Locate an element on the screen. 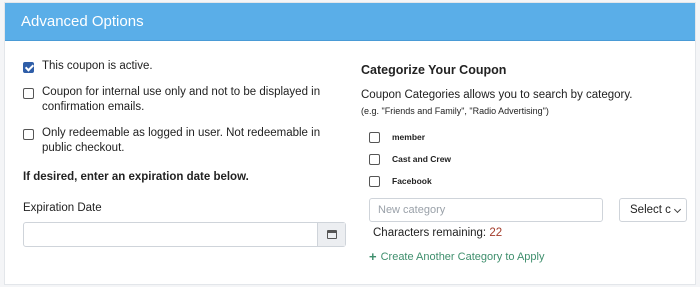 This screenshot has height=287, width=700. category-select-value: Select c is located at coordinates (650, 210).